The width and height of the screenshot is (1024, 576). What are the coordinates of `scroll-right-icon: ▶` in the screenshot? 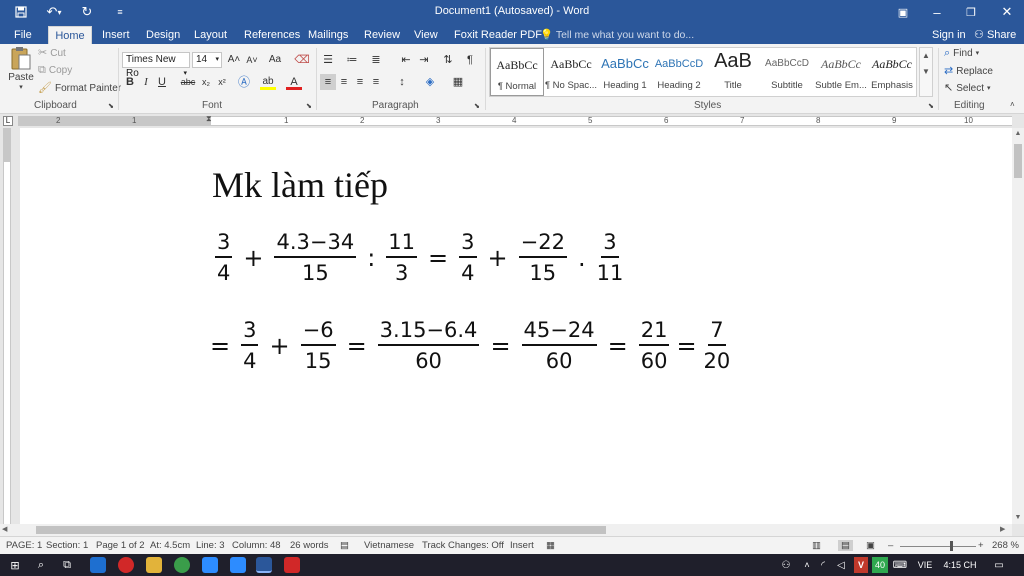 It's located at (1002, 530).